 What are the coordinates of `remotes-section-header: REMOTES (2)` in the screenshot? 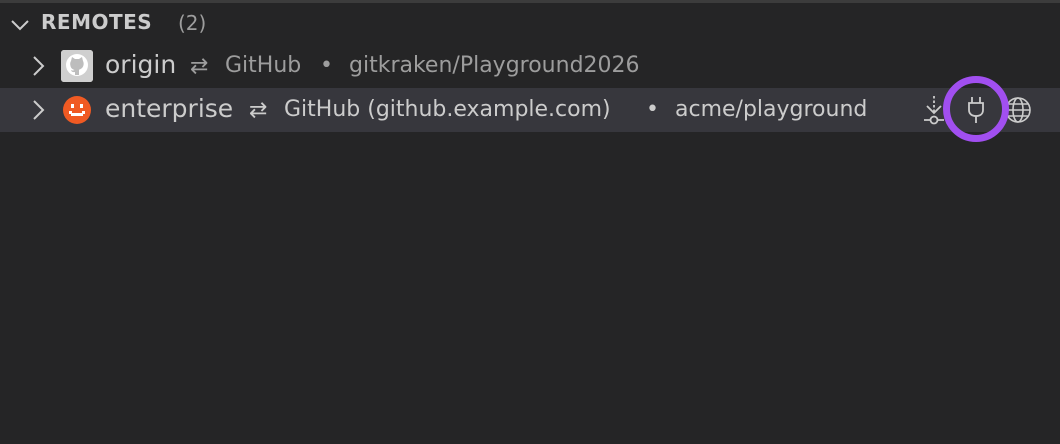 It's located at (530, 22).